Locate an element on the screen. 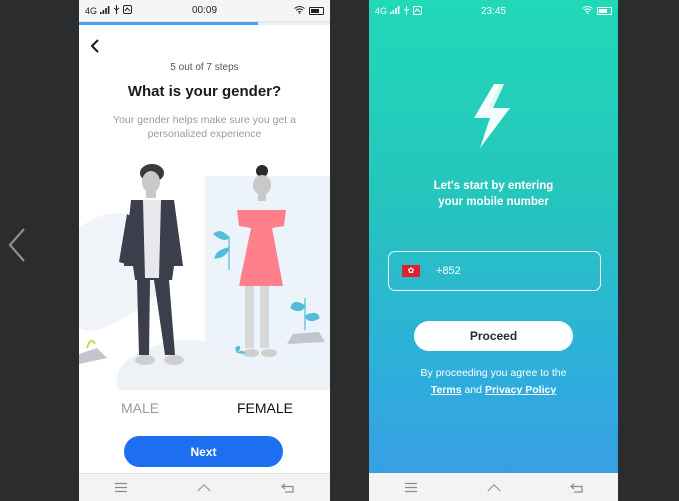  next-button: Next is located at coordinates (203, 451).